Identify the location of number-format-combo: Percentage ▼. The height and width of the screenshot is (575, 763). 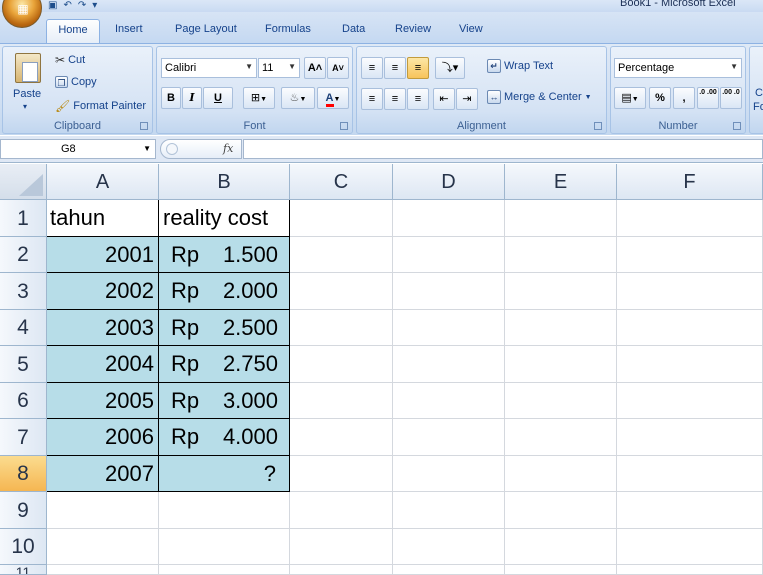
(678, 68).